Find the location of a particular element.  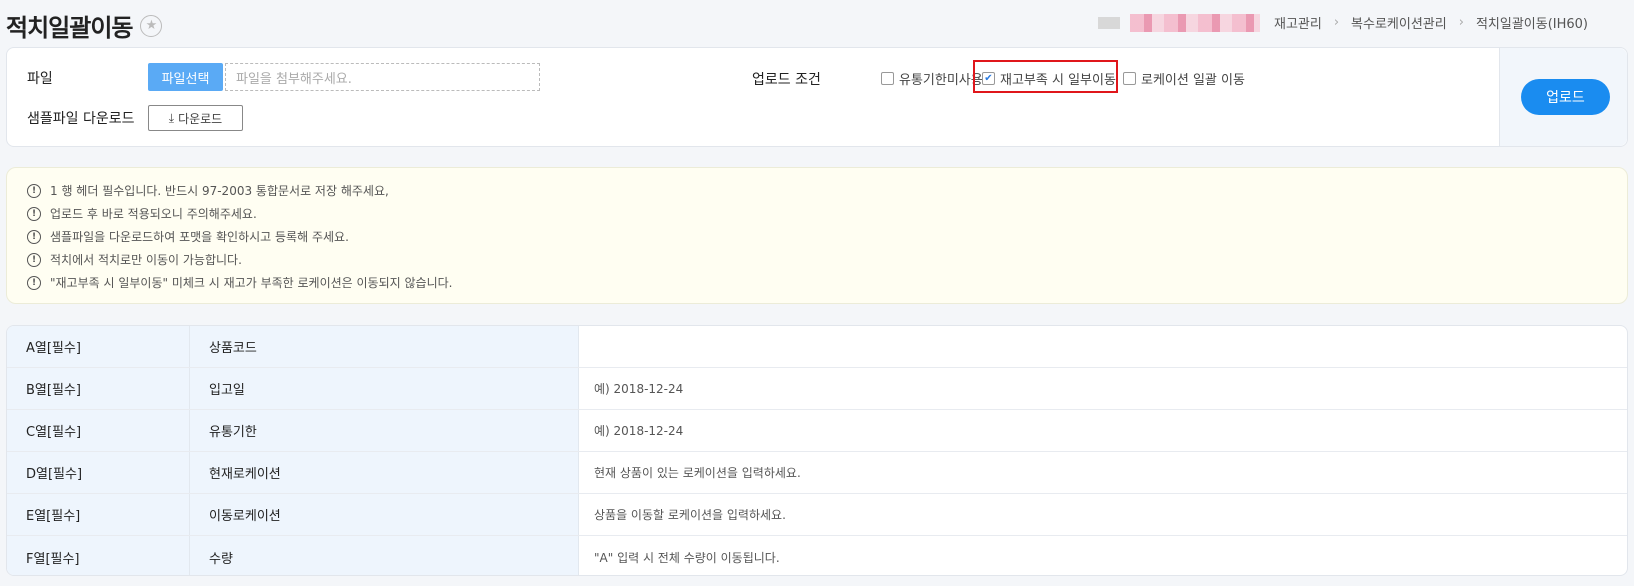

breadcrumb-item: 적치일괄이동(IH60) is located at coordinates (1532, 22).